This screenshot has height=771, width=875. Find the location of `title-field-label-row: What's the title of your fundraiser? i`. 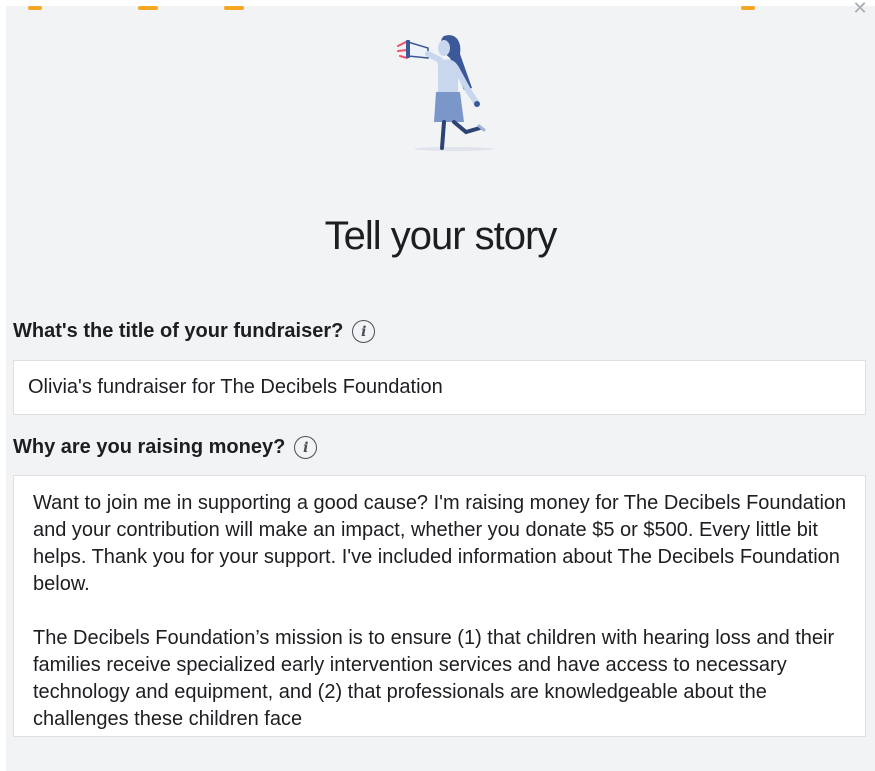

title-field-label-row: What's the title of your fundraiser? i is located at coordinates (194, 331).